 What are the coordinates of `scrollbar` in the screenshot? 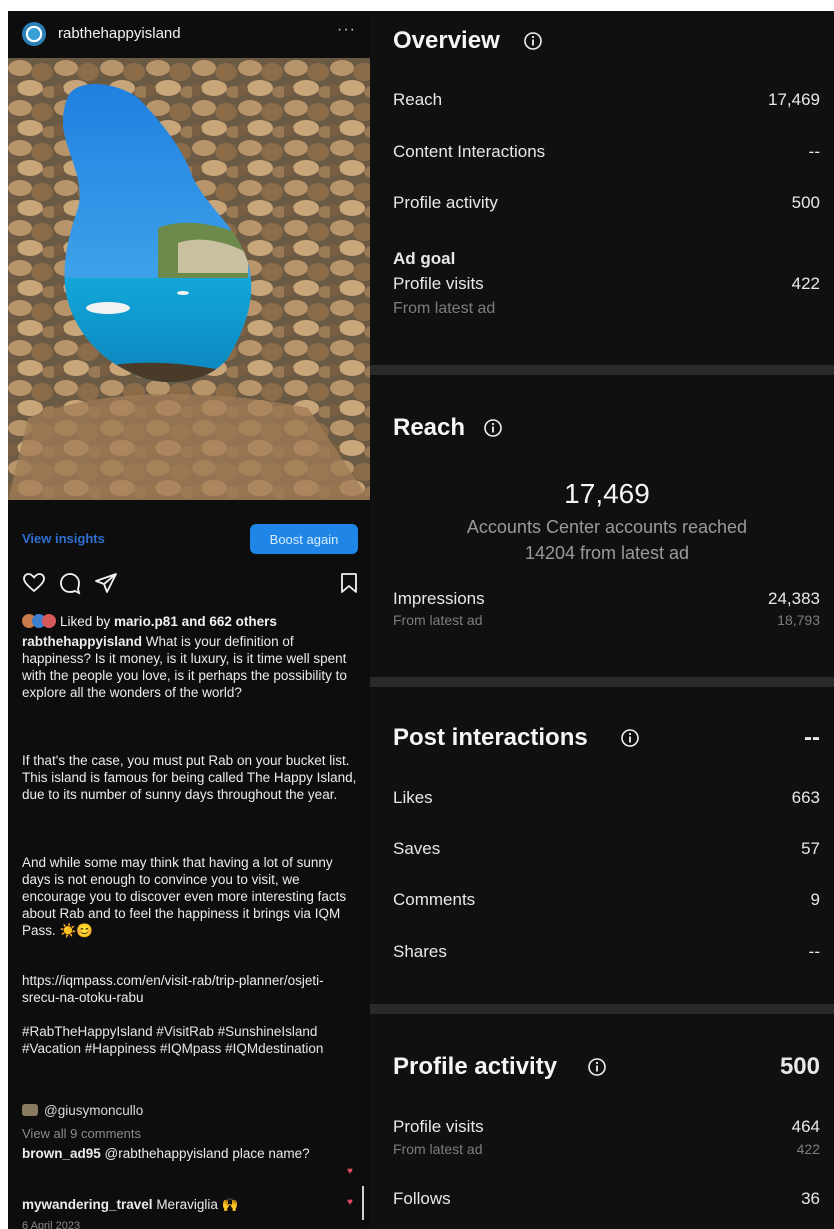 It's located at (363, 1203).